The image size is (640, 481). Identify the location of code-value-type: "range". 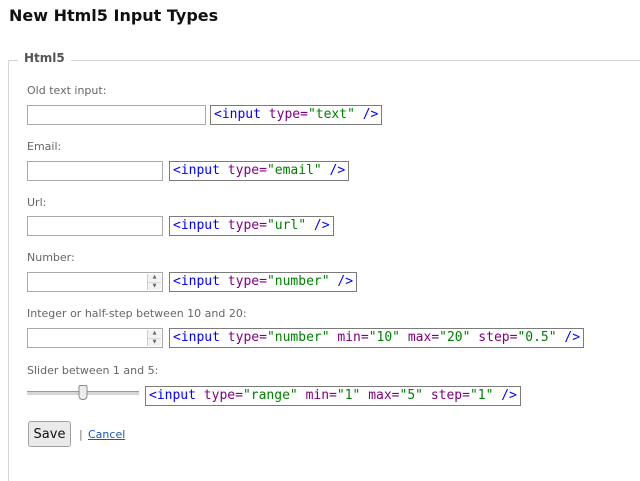
(270, 395).